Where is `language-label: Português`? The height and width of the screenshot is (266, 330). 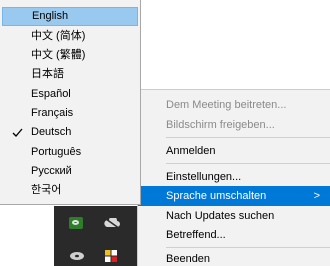
language-label: Português is located at coordinates (56, 152).